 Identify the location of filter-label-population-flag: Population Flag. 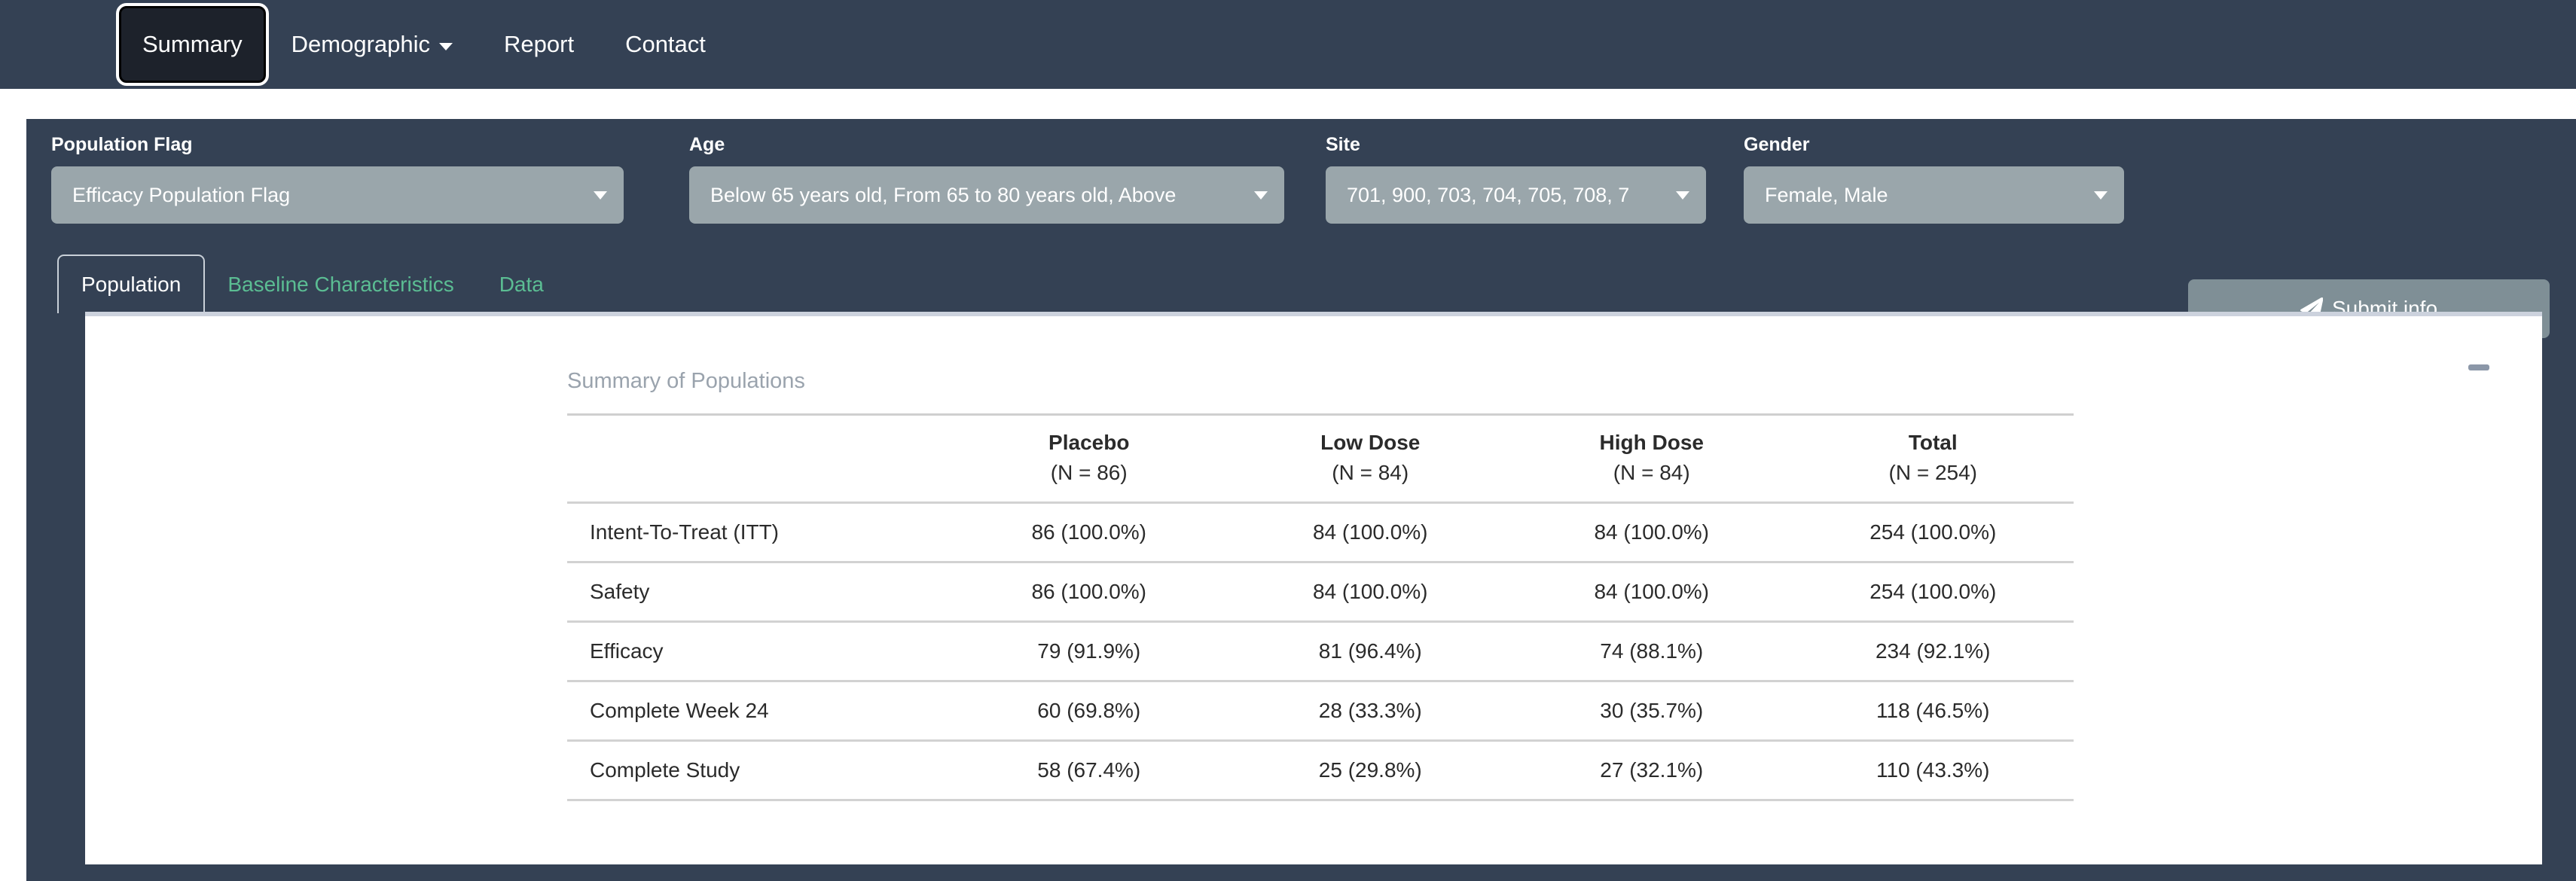
(122, 144).